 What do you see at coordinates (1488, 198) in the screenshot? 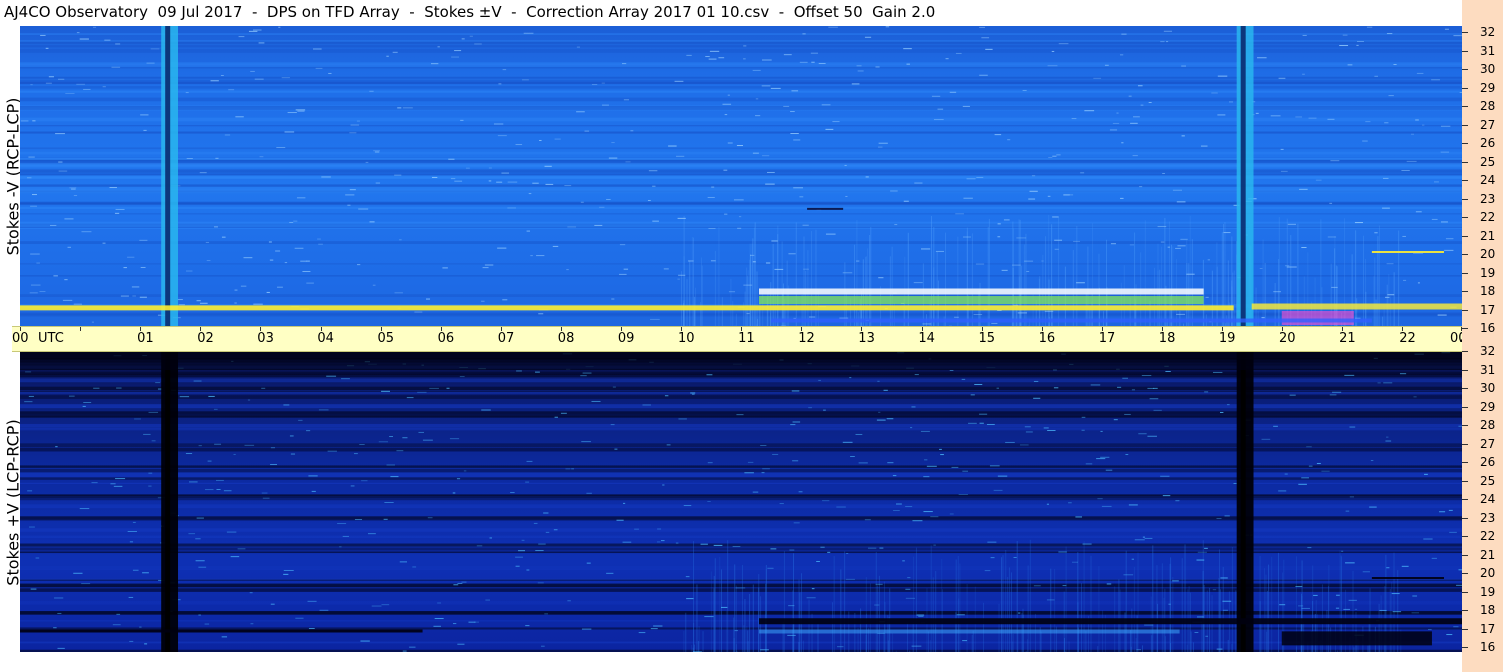
I see `freq-tick-label: 23` at bounding box center [1488, 198].